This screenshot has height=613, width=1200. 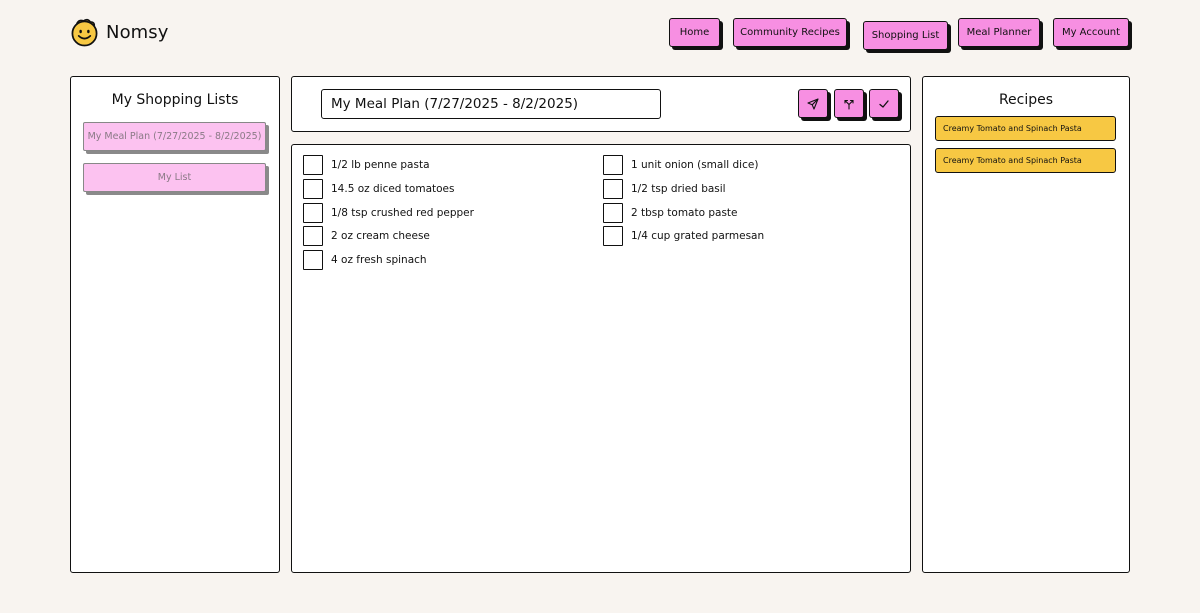 I want to click on nav-meal-planner-button: Meal Planner, so click(x=999, y=32).